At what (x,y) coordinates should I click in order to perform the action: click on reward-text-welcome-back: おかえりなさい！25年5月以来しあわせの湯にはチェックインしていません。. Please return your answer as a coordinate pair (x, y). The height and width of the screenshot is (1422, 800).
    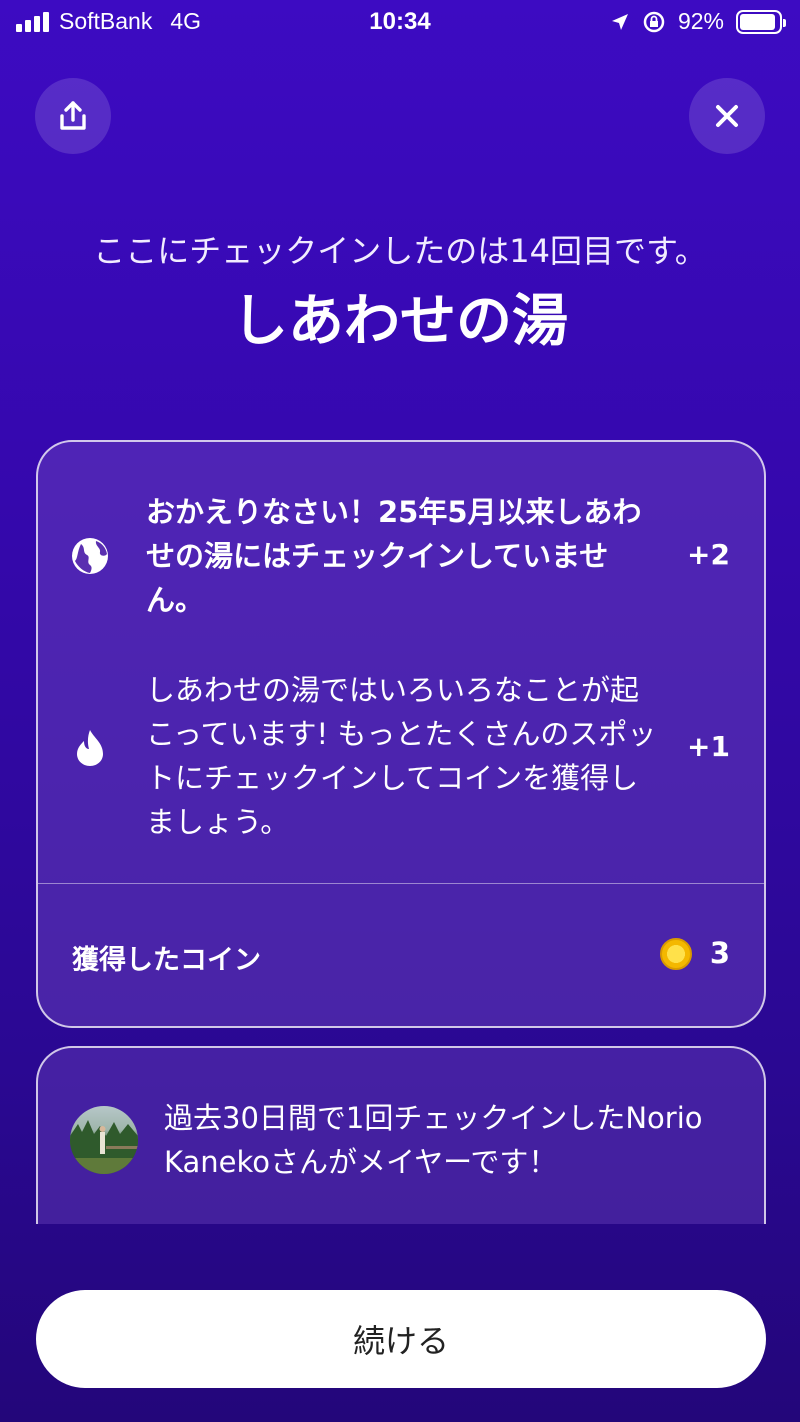
    Looking at the image, I should click on (394, 556).